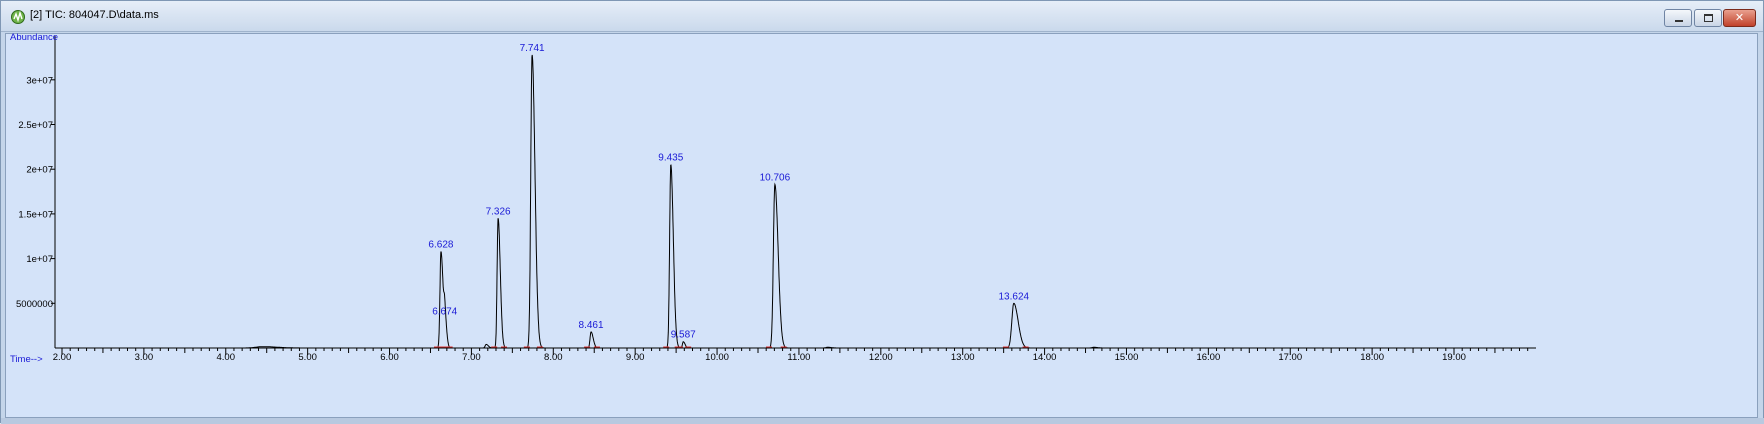 Image resolution: width=1764 pixels, height=424 pixels. Describe the element at coordinates (963, 357) in the screenshot. I see `x-tick-label: 13.00` at that location.